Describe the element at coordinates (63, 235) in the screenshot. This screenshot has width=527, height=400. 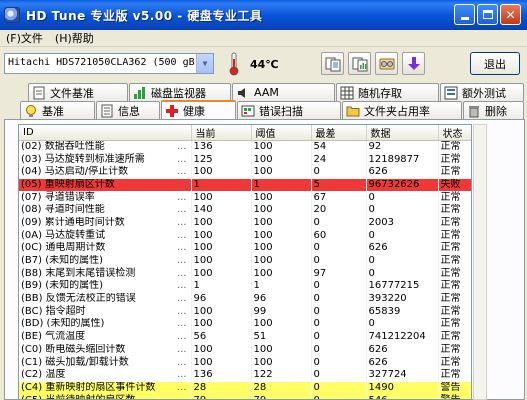
I see `attribute-name: (0A) 马达旋转重试` at that location.